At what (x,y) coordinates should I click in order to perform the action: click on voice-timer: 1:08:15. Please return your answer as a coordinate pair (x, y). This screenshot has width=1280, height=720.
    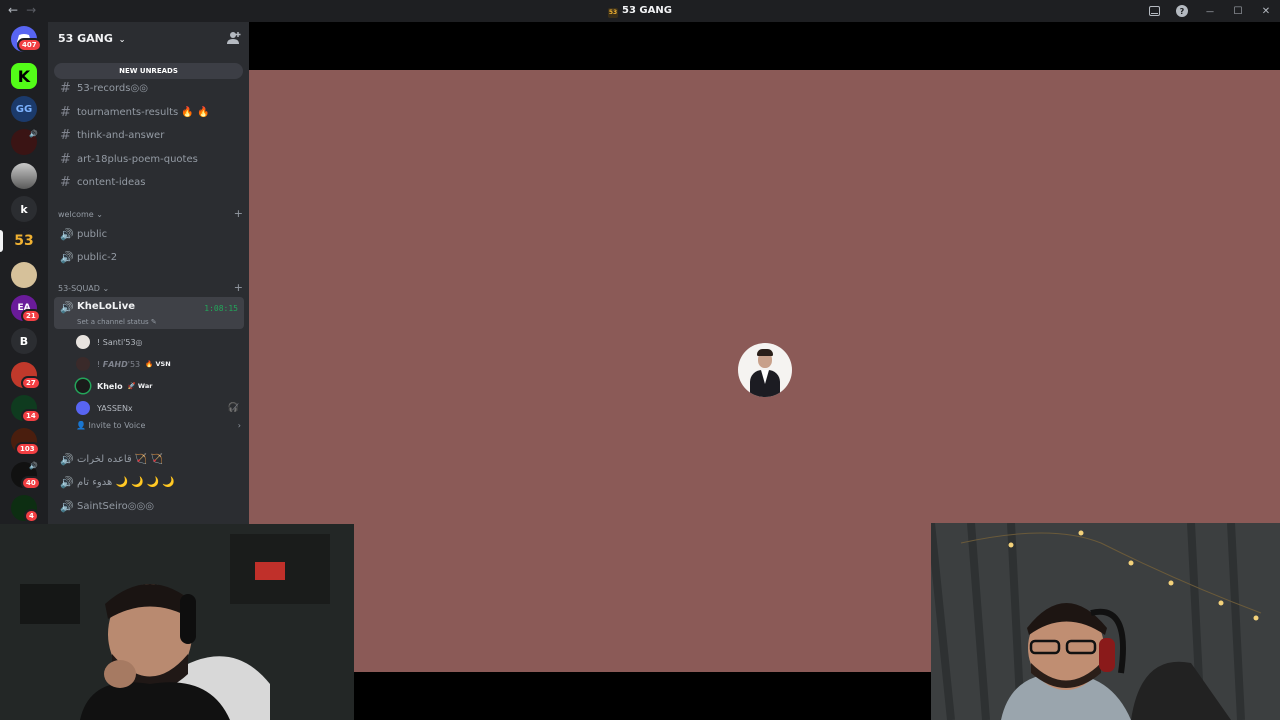
    Looking at the image, I should click on (221, 308).